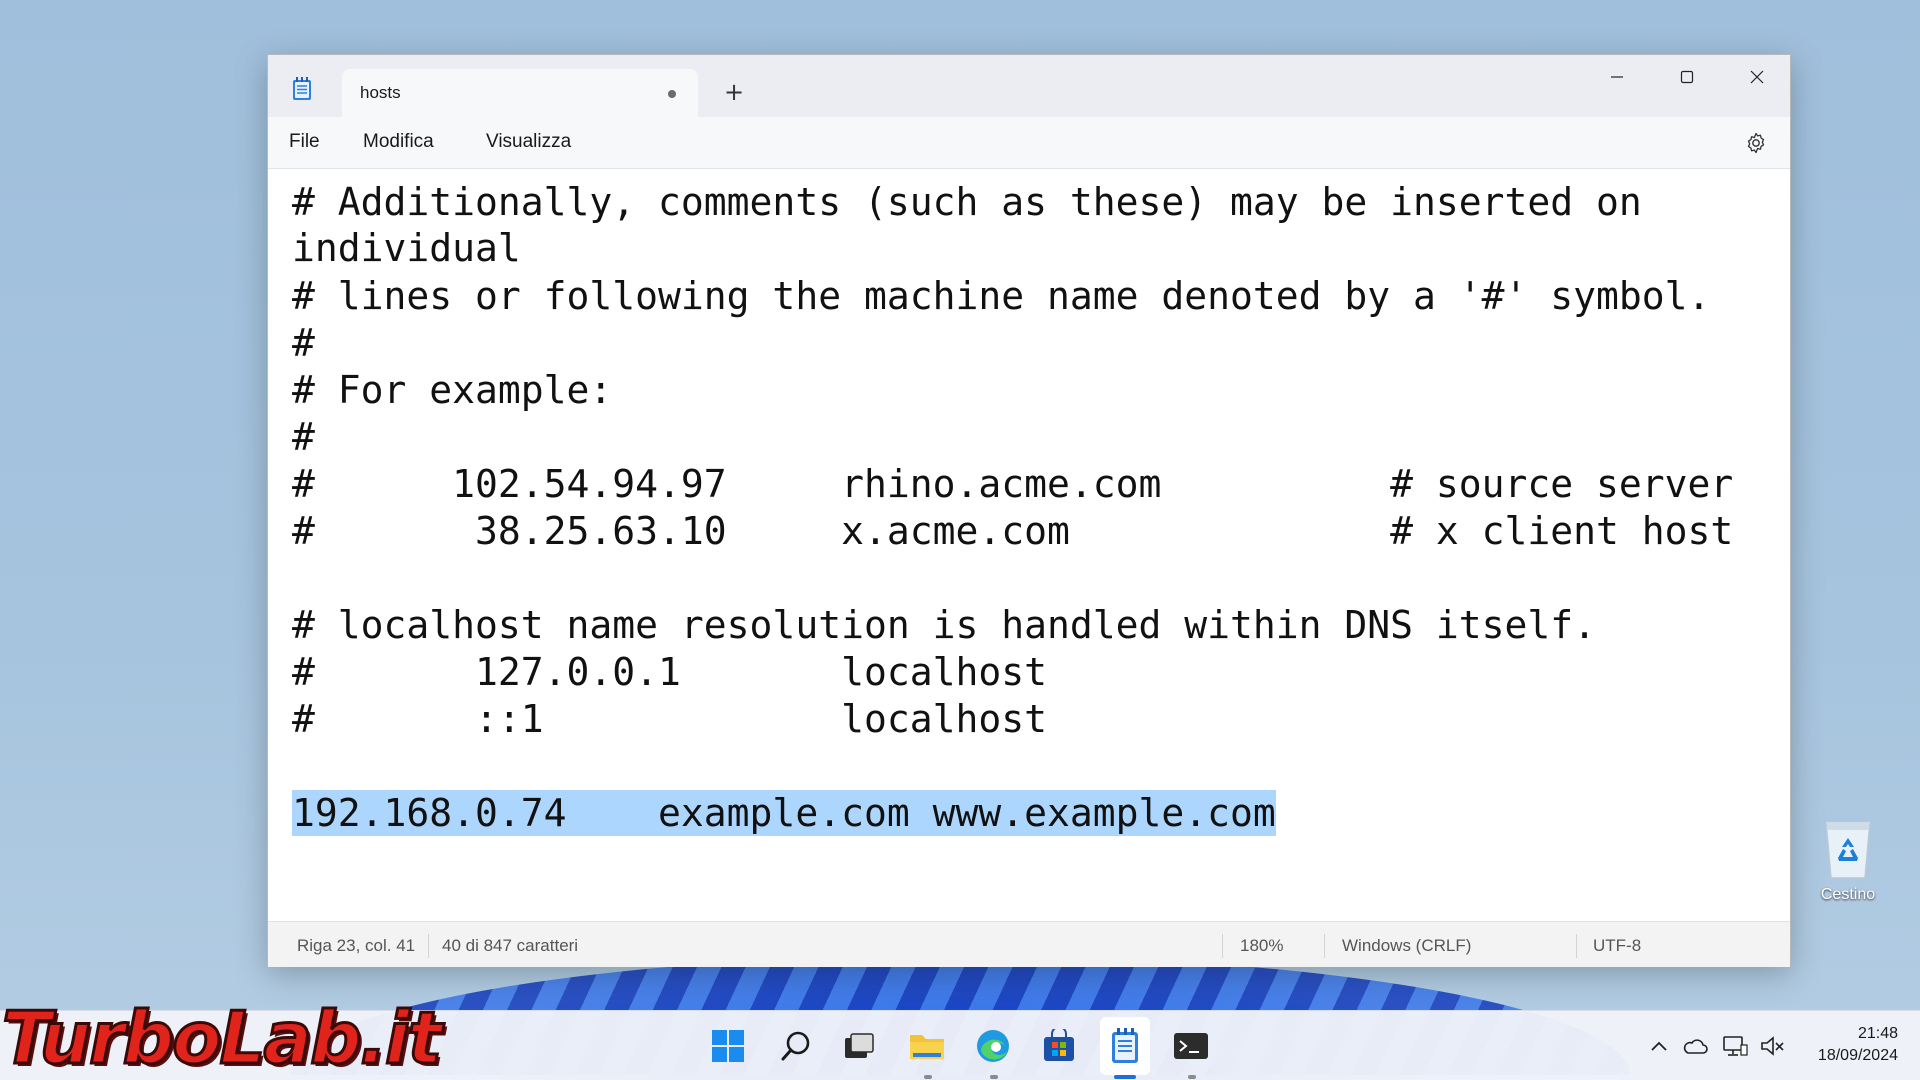 The image size is (1920, 1080). What do you see at coordinates (669, 719) in the screenshot?
I see `editor-line: # ::1 localhost` at bounding box center [669, 719].